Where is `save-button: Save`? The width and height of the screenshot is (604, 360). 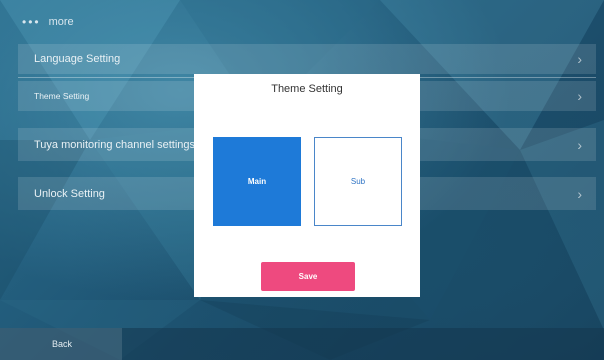
save-button: Save is located at coordinates (308, 276).